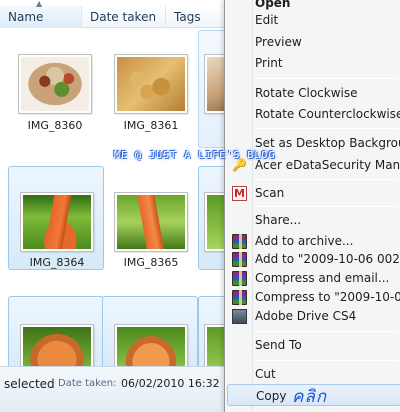 This screenshot has width=400, height=412. What do you see at coordinates (313, 114) in the screenshot?
I see `menu-item-rotate-counterclockwise: Rotate Counterclockwise` at bounding box center [313, 114].